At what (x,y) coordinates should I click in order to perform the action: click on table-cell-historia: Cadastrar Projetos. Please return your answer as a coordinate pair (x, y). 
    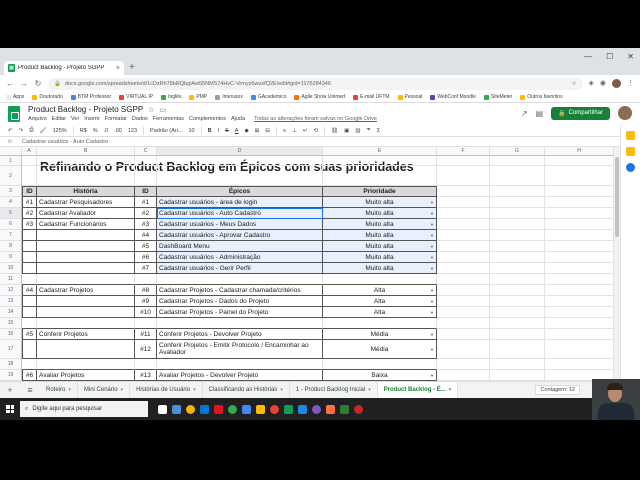
    Looking at the image, I should click on (86, 290).